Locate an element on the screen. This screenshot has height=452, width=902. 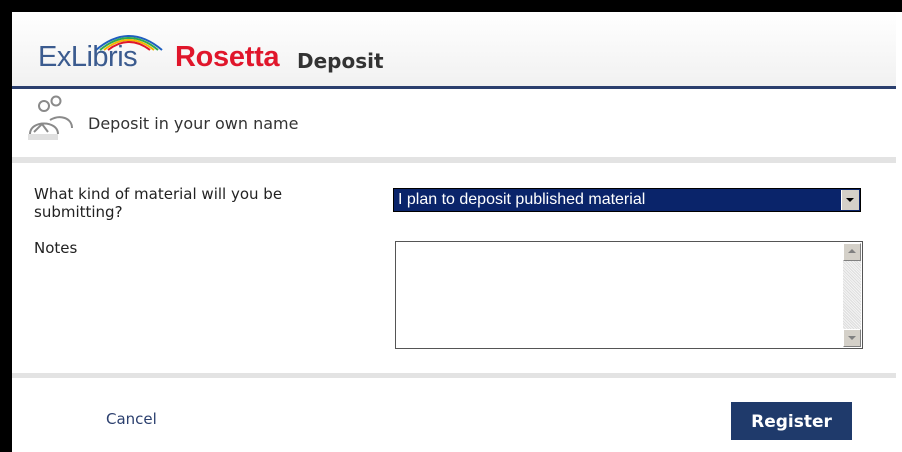
top-border is located at coordinates (451, 6).